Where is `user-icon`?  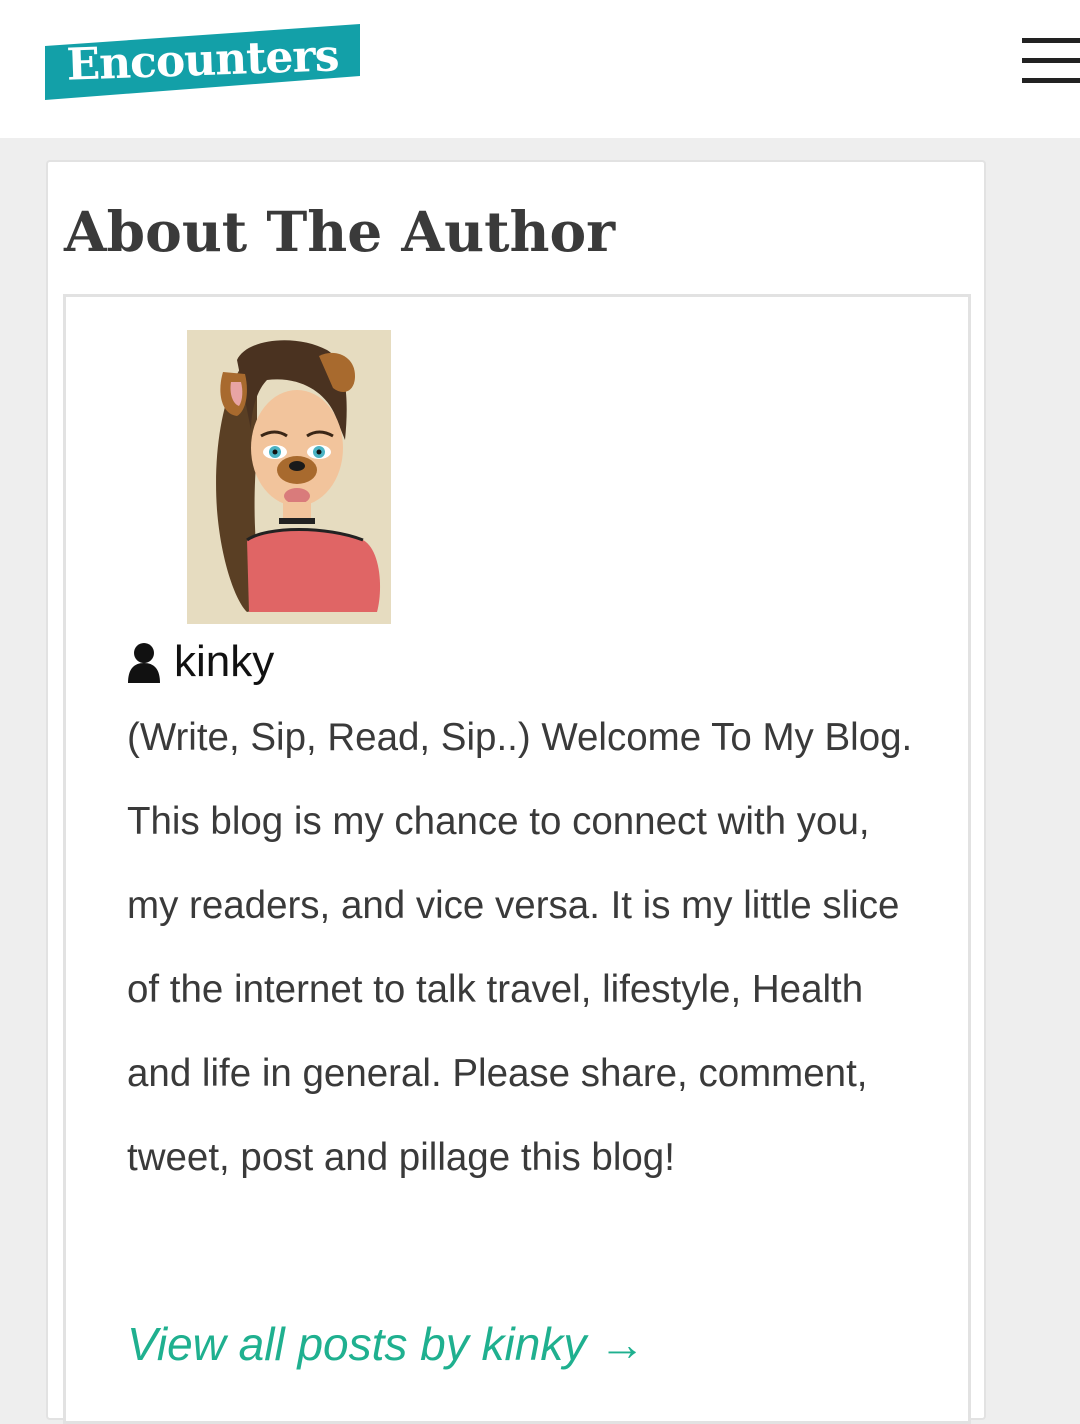 user-icon is located at coordinates (144, 663).